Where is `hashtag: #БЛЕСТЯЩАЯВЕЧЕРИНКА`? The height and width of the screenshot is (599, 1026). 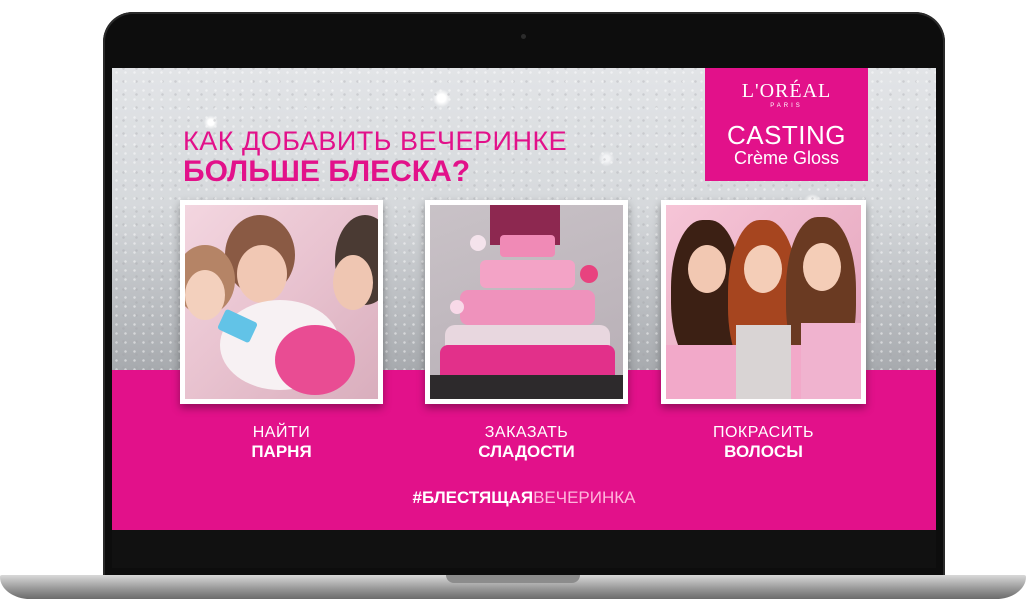 hashtag: #БЛЕСТЯЩАЯВЕЧЕРИНКА is located at coordinates (524, 498).